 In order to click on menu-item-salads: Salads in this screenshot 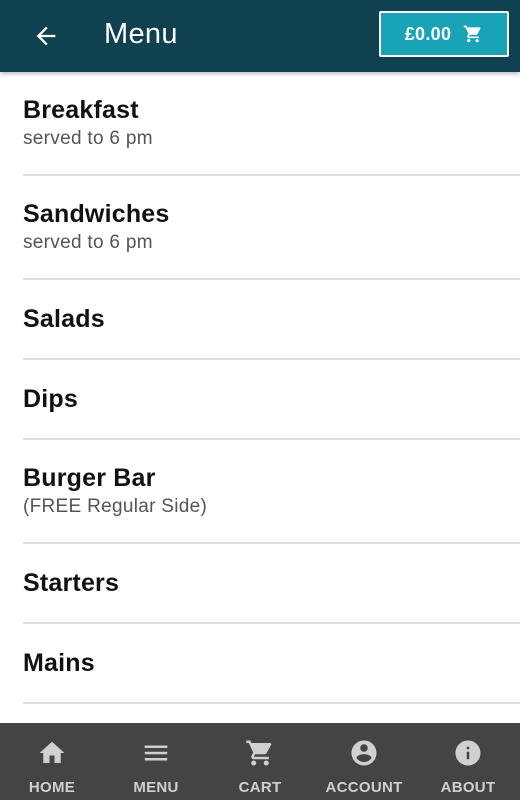, I will do `click(271, 320)`.